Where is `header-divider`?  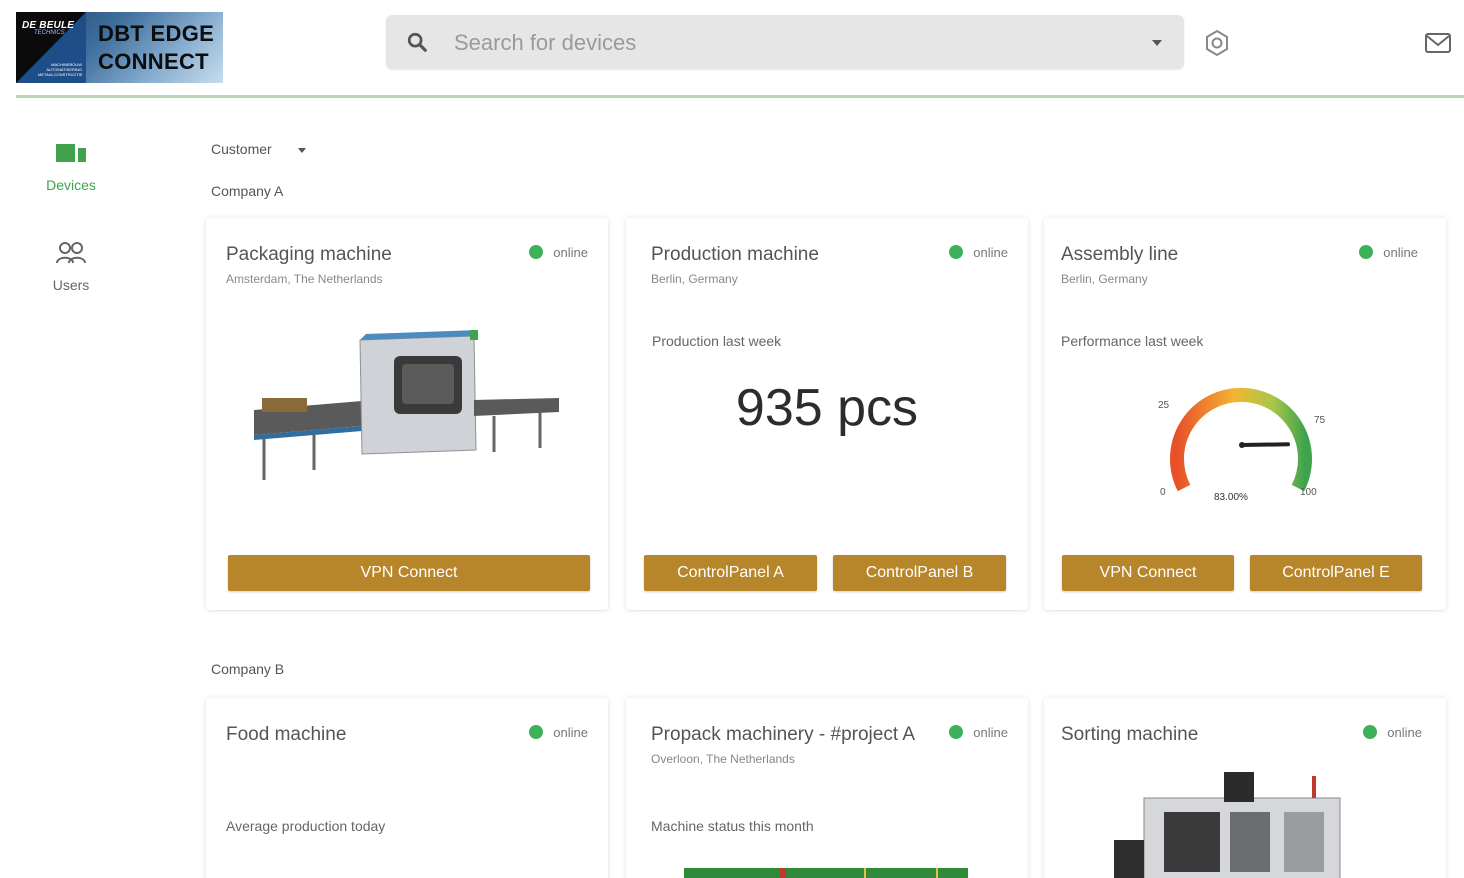 header-divider is located at coordinates (740, 96).